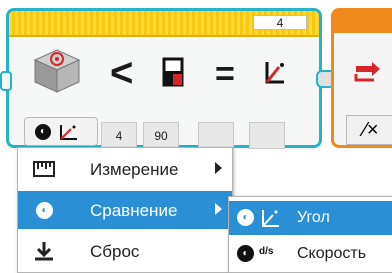  I want to click on next-loop-block: ⁄×, so click(361, 78).